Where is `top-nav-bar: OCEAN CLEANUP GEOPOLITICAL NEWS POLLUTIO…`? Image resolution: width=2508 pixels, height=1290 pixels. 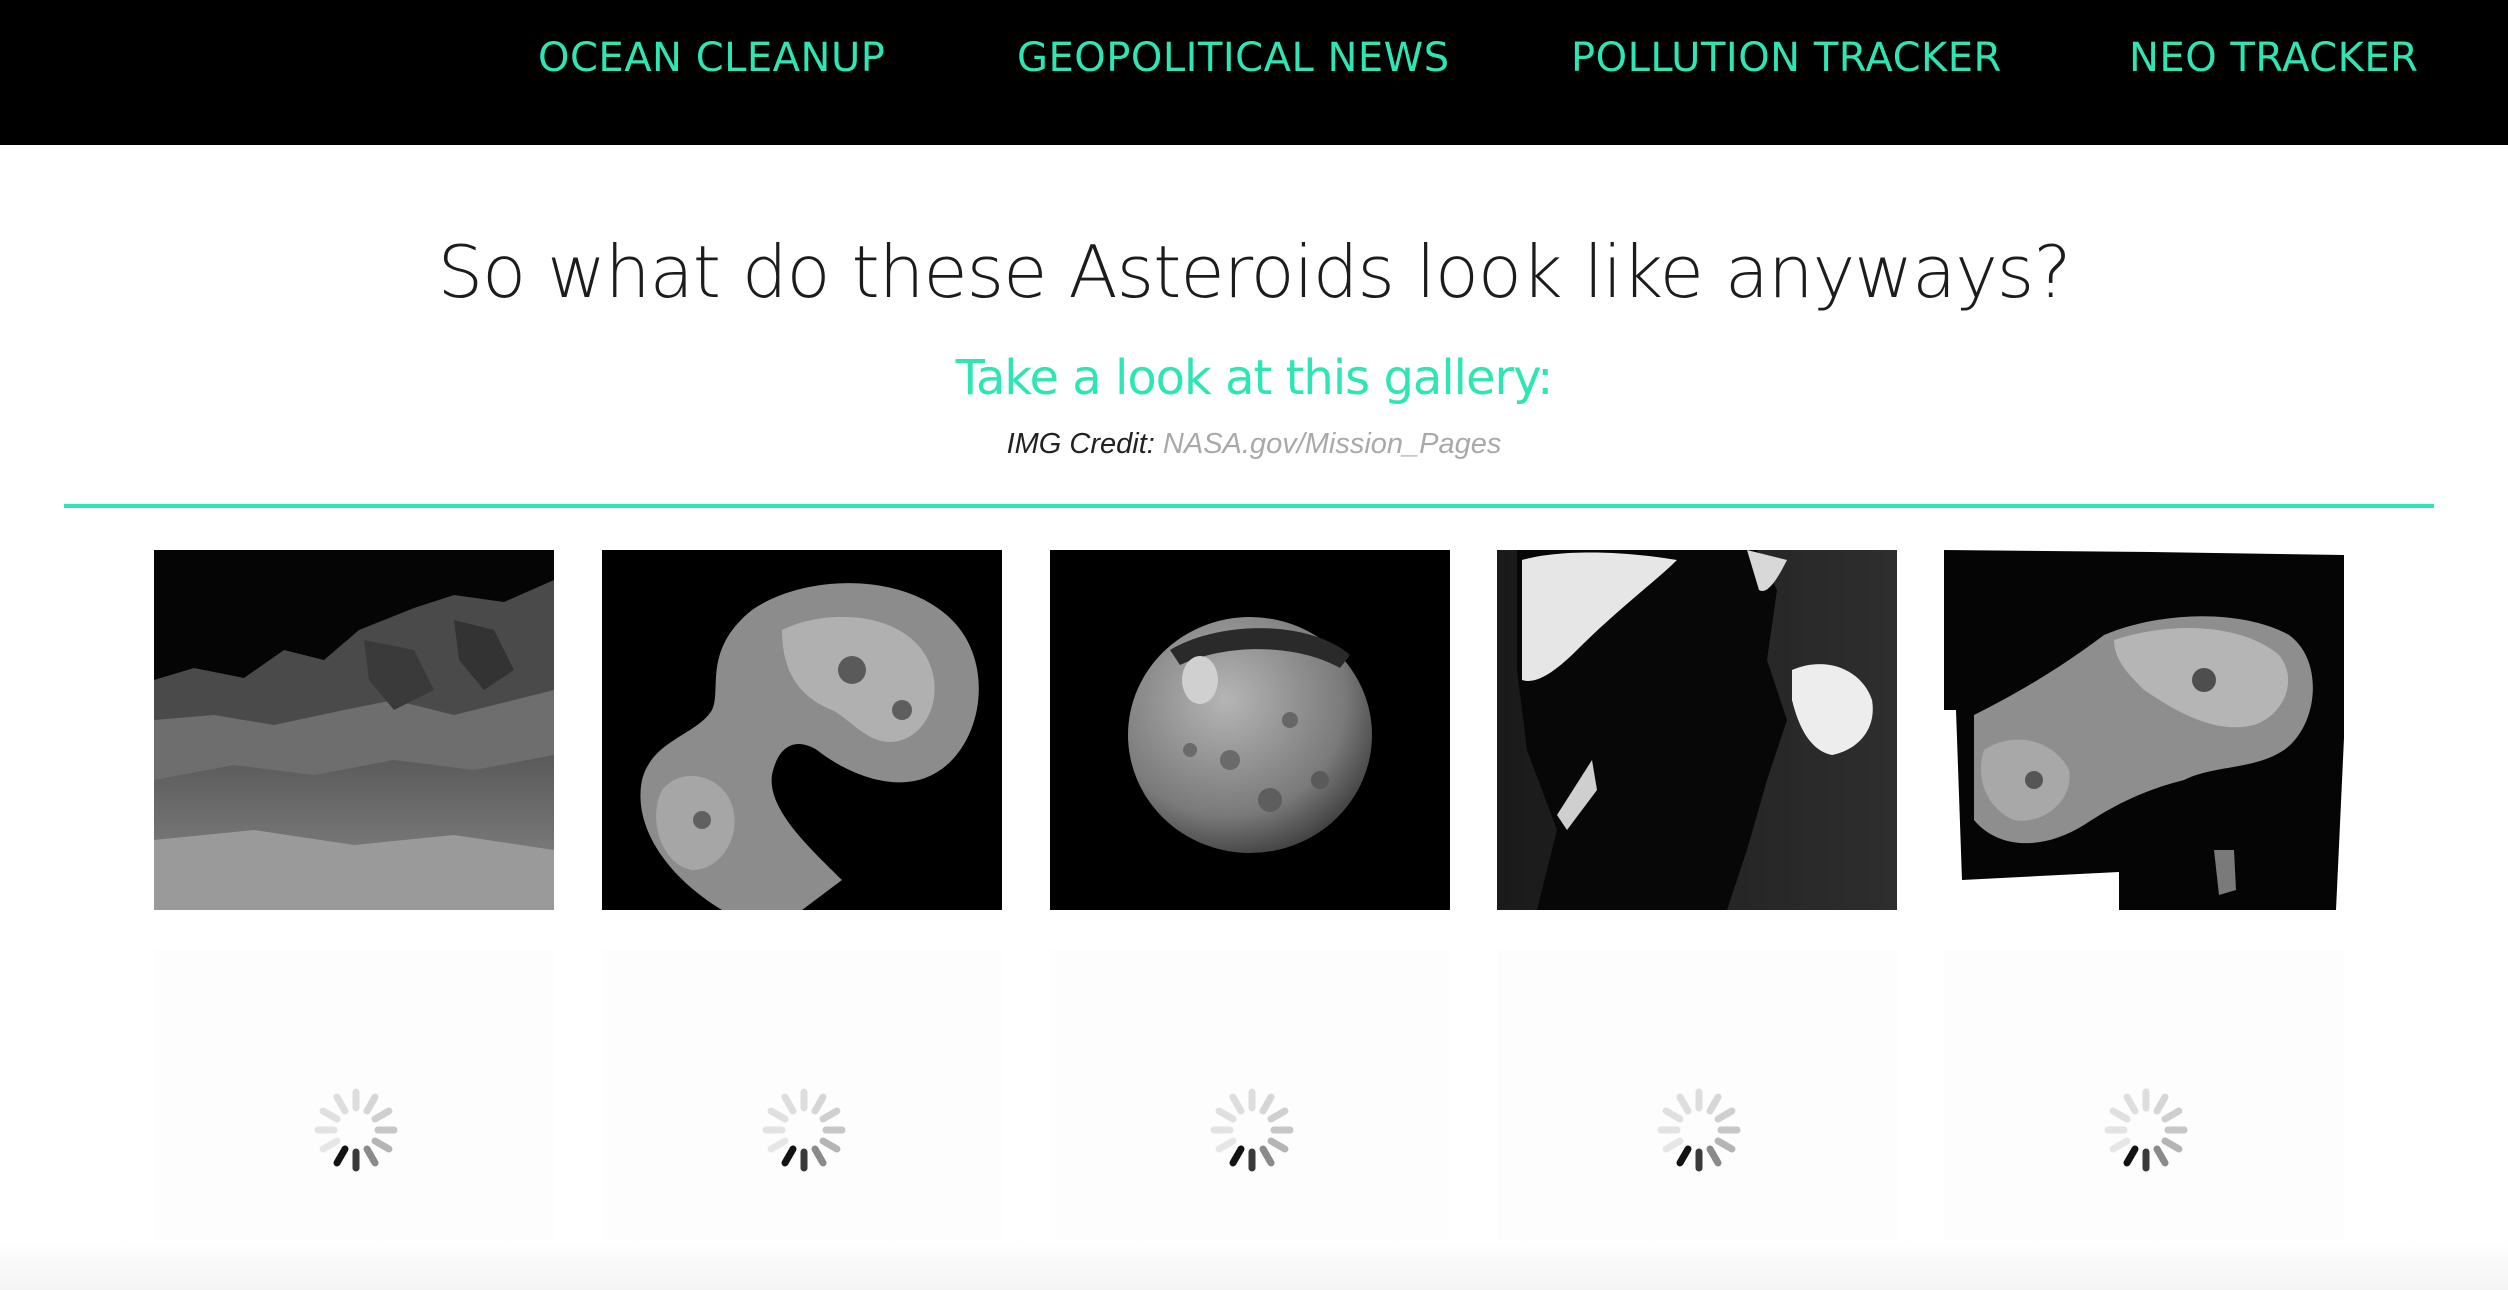
top-nav-bar: OCEAN CLEANUP GEOPOLITICAL NEWS POLLUTIO… is located at coordinates (1254, 72).